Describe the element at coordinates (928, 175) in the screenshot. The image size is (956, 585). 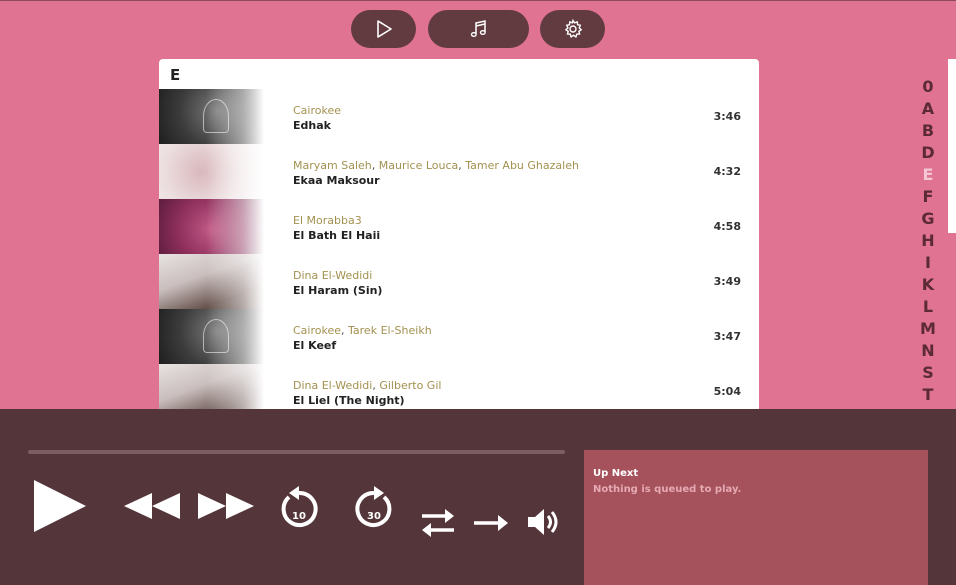
I see `index-letter: E` at that location.